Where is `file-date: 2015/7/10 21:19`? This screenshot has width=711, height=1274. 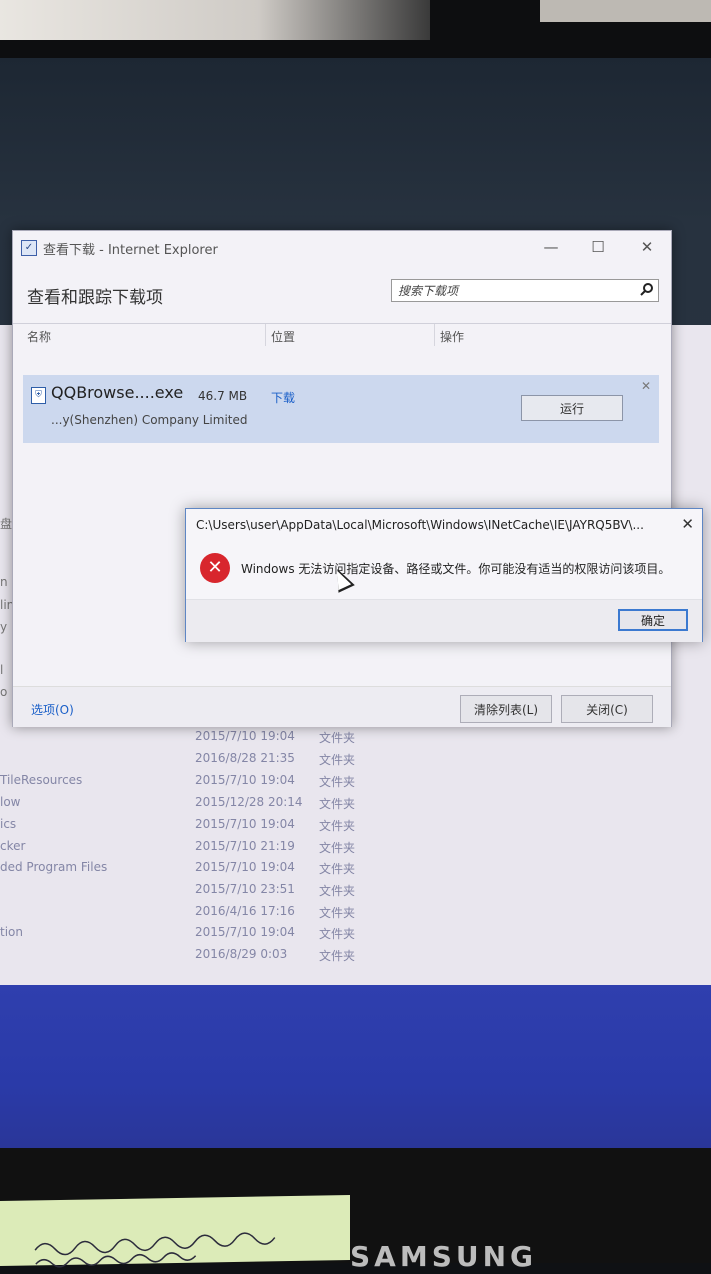 file-date: 2015/7/10 21:19 is located at coordinates (245, 846).